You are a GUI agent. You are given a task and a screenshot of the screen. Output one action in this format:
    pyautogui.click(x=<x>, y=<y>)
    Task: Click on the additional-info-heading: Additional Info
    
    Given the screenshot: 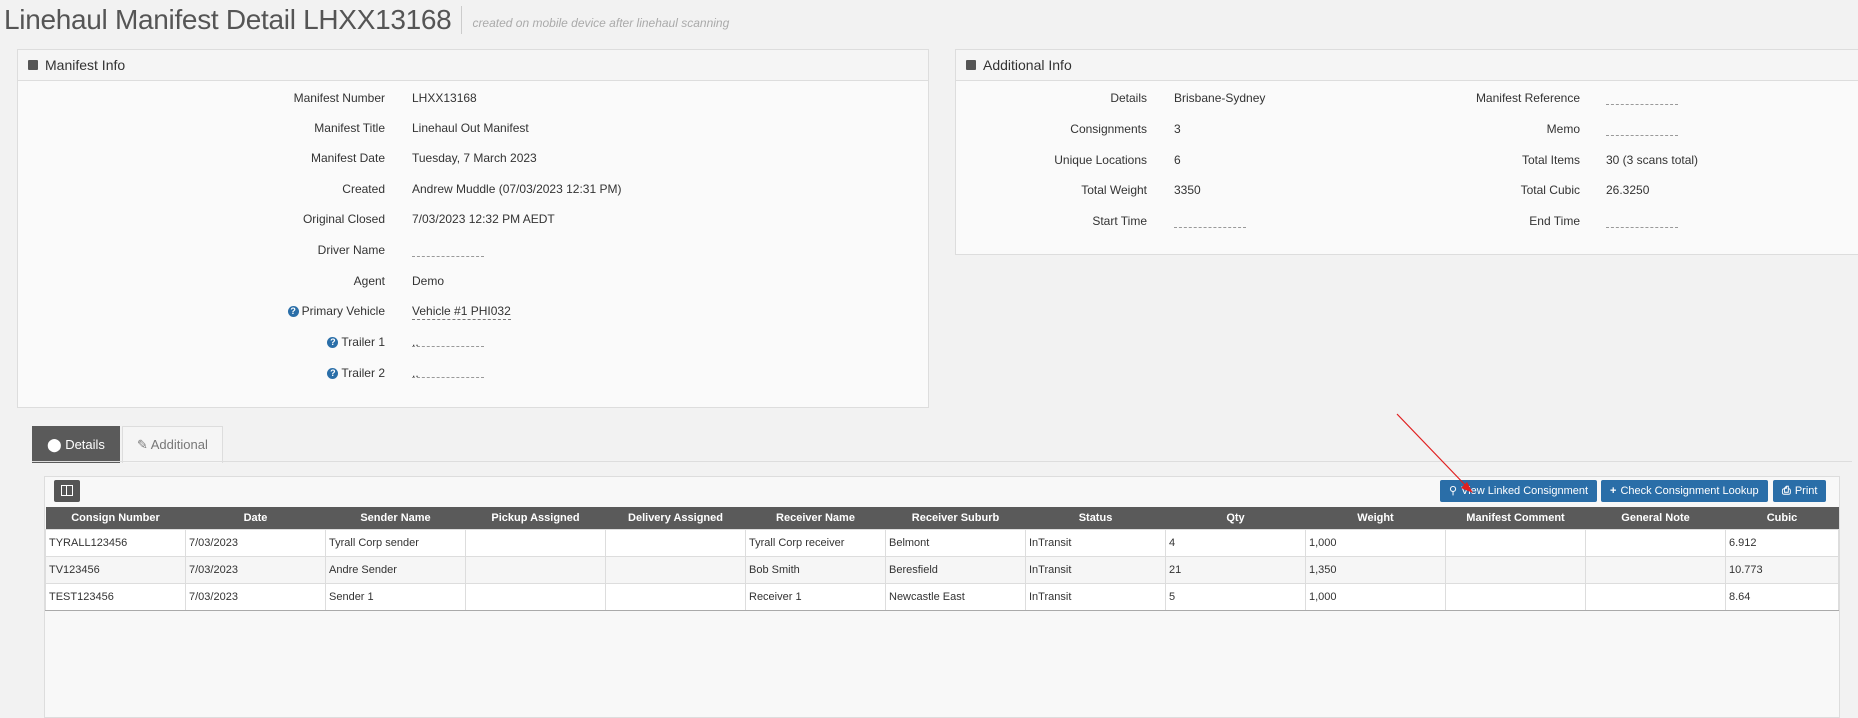 What is the action you would take?
    pyautogui.click(x=1407, y=65)
    